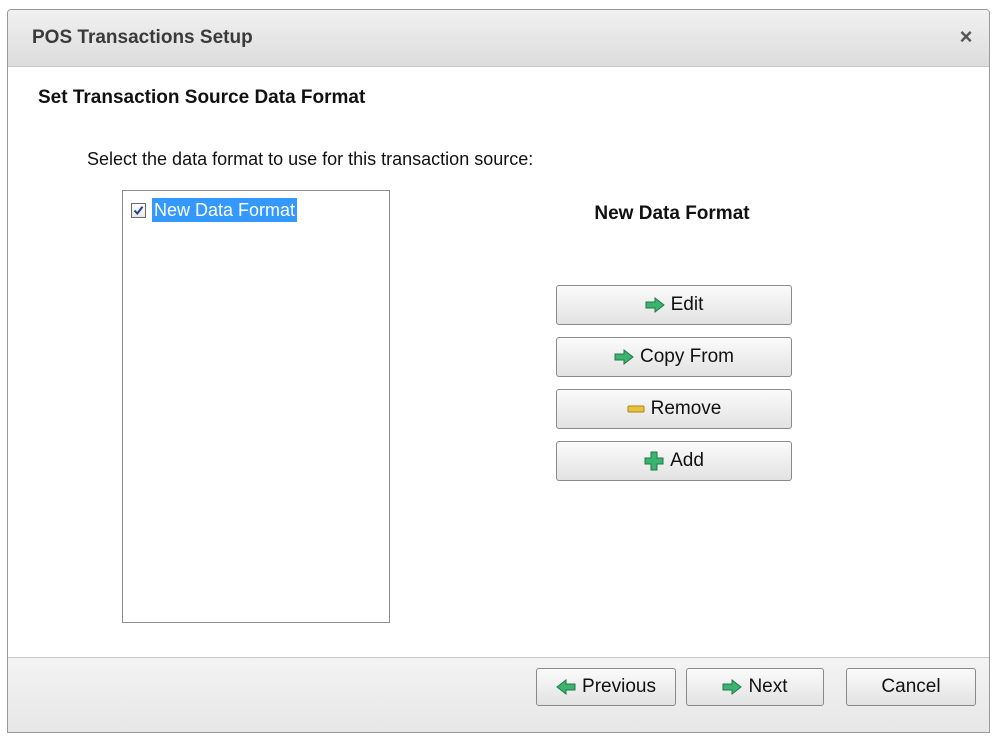  I want to click on window-title: POS Transactions Setup, so click(142, 37).